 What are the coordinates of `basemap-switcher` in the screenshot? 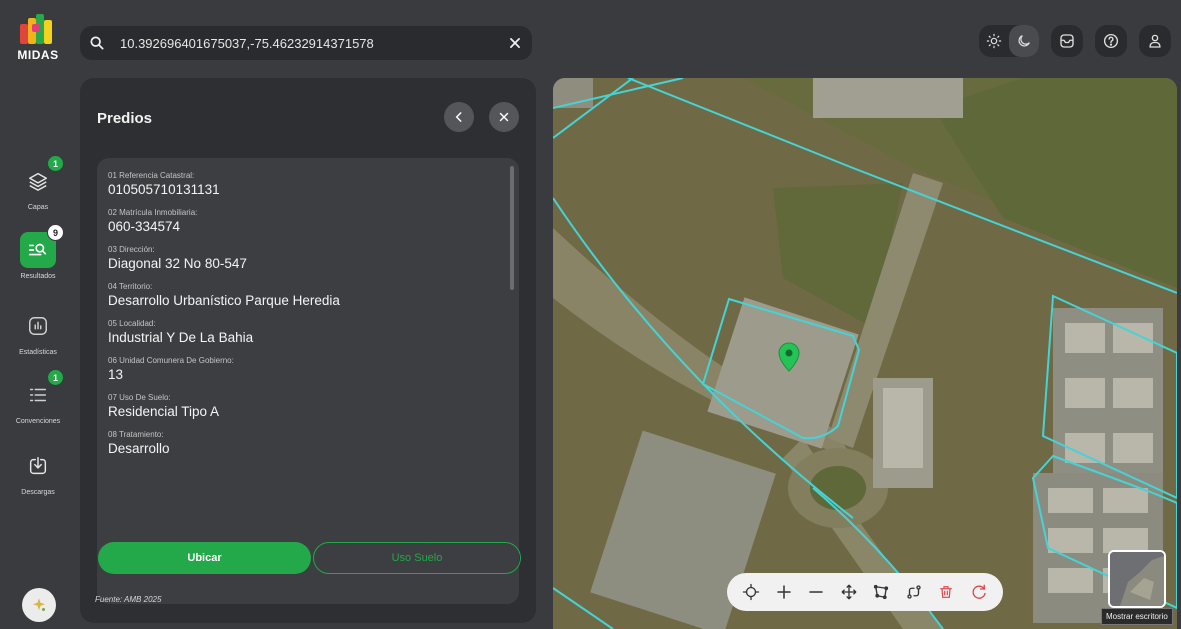 It's located at (1137, 579).